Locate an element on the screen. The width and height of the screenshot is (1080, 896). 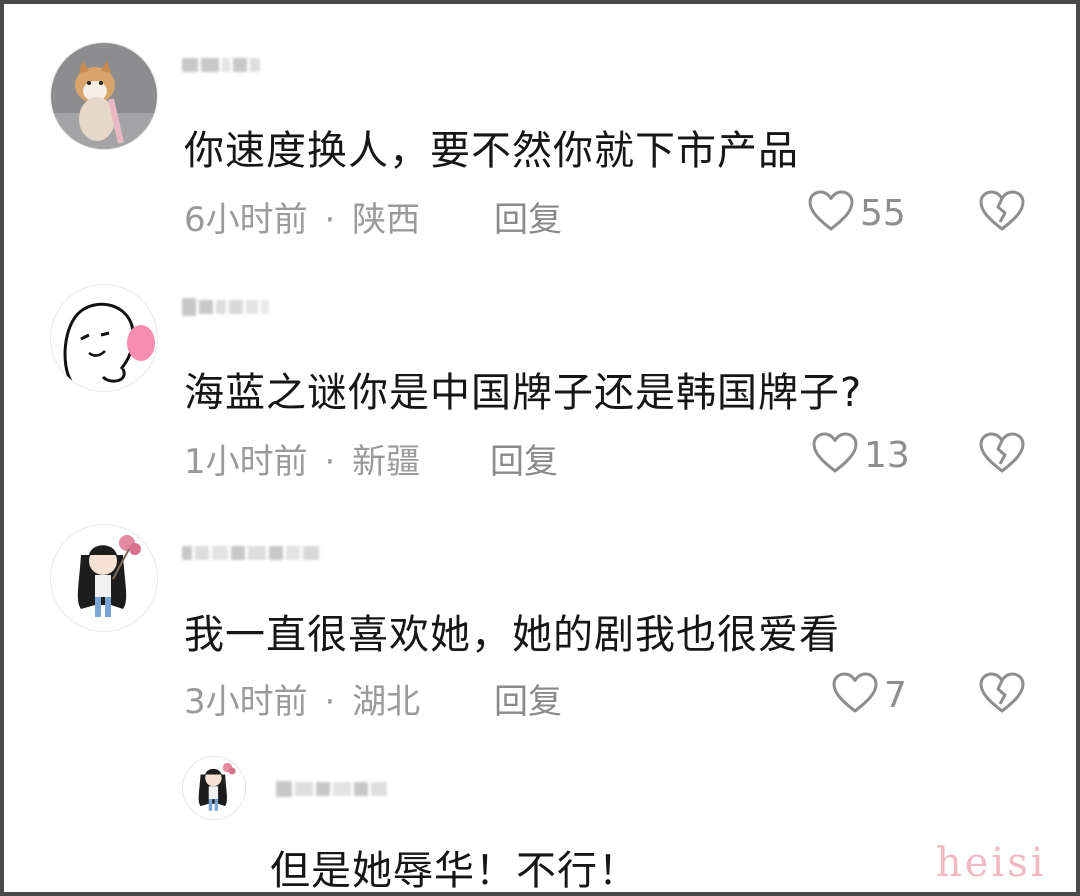
watermark: heisi is located at coordinates (991, 863).